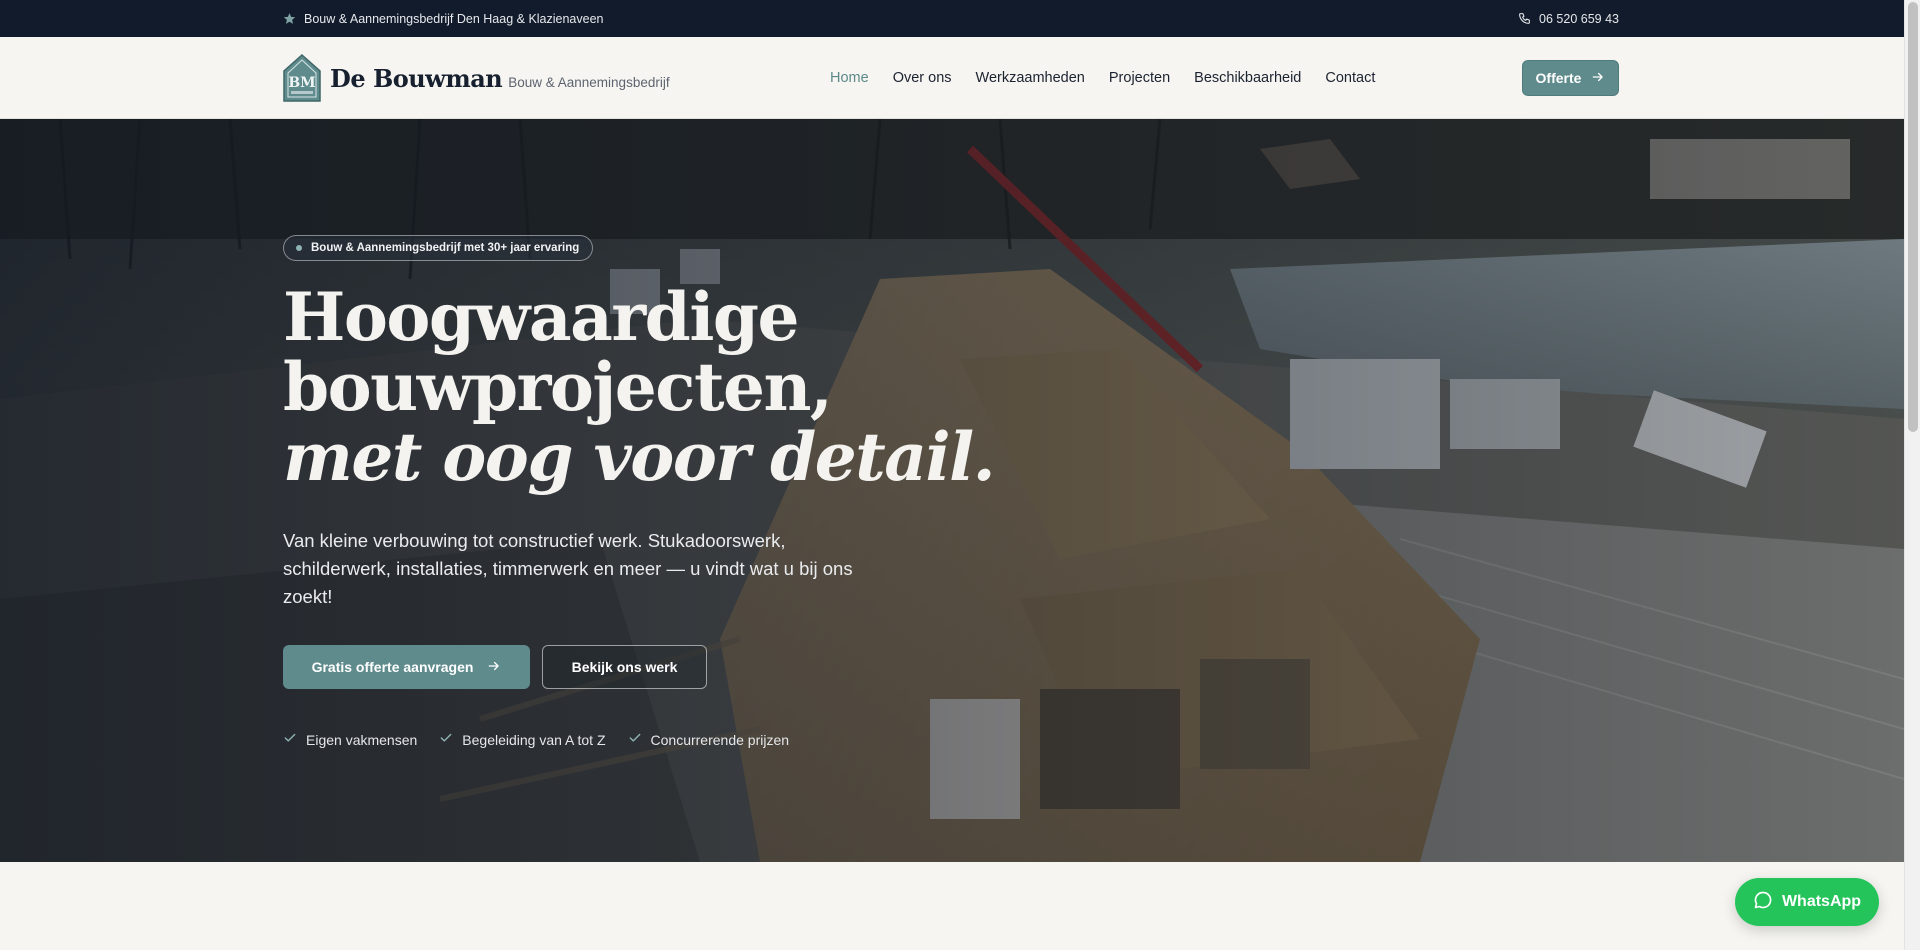 Image resolution: width=1920 pixels, height=950 pixels. I want to click on logo-house-icon: BM, so click(302, 78).